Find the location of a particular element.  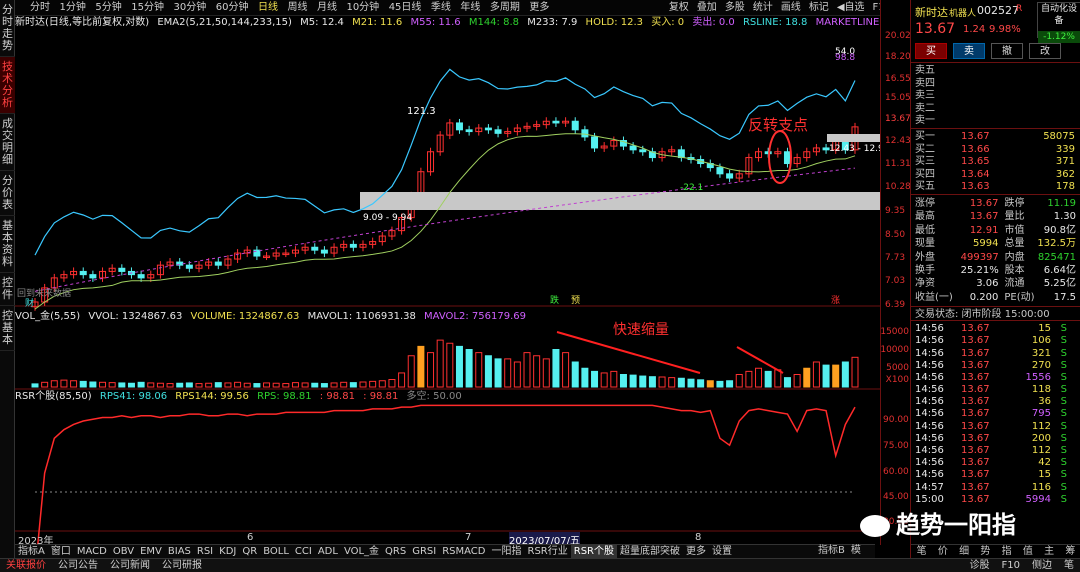

modify-button: 改 is located at coordinates (1045, 51).